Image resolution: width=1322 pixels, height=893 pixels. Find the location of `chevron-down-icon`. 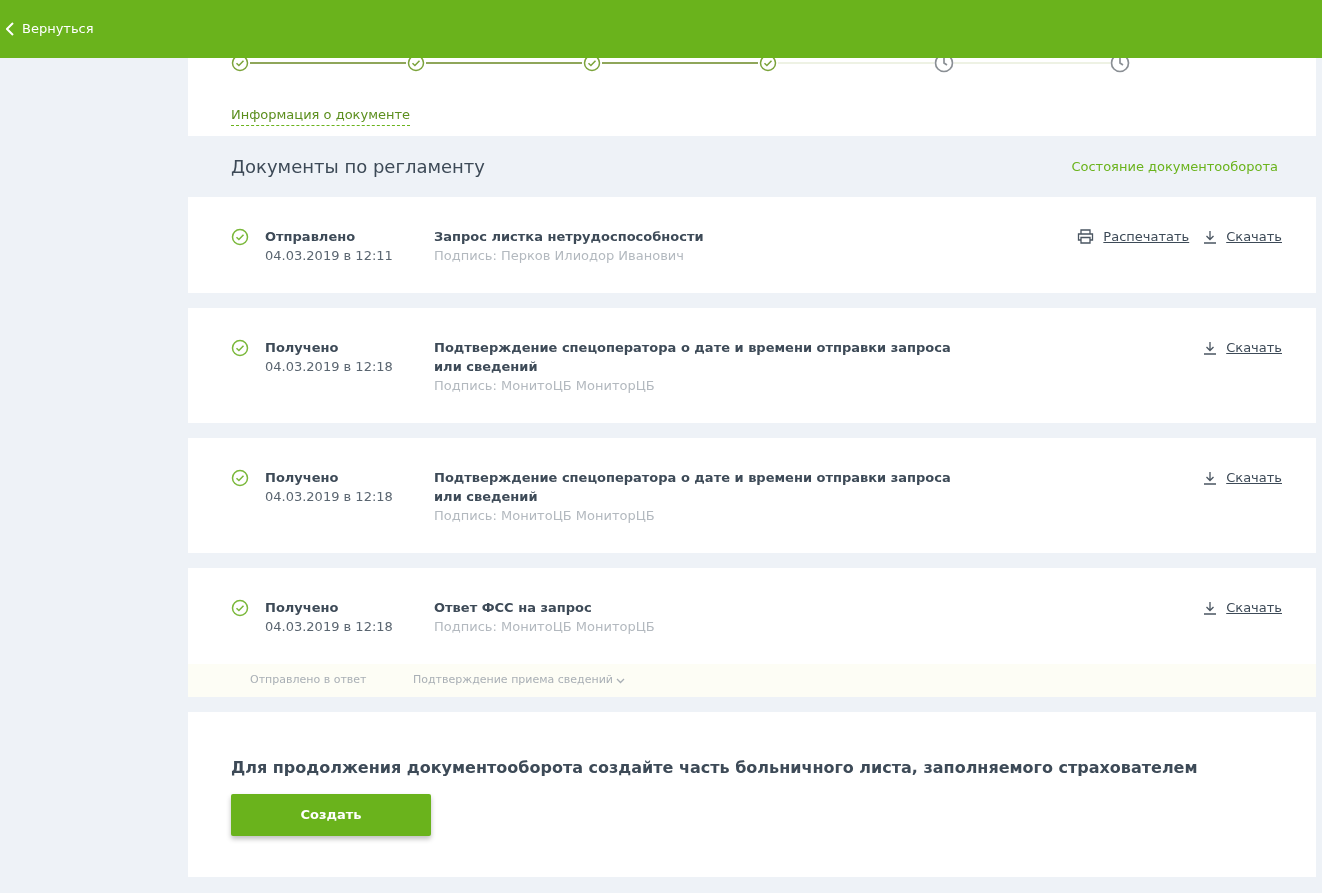

chevron-down-icon is located at coordinates (620, 680).